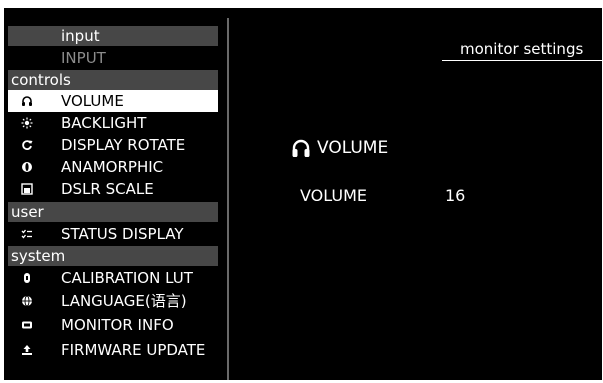 Image resolution: width=603 pixels, height=383 pixels. I want to click on menu-item-backlight: BACKLIGHT, so click(113, 123).